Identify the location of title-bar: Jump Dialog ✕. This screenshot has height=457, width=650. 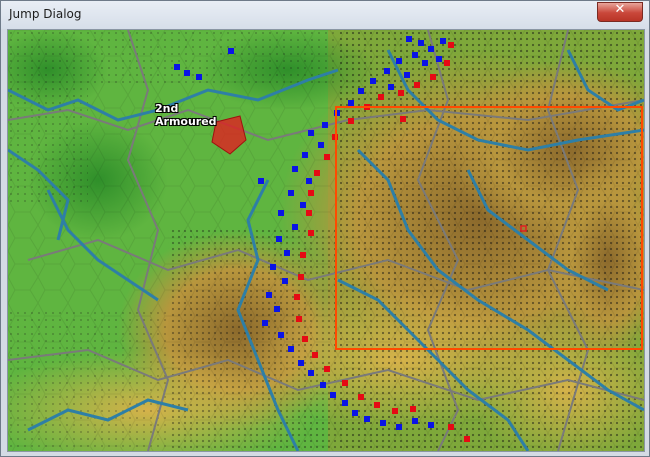
(325, 15).